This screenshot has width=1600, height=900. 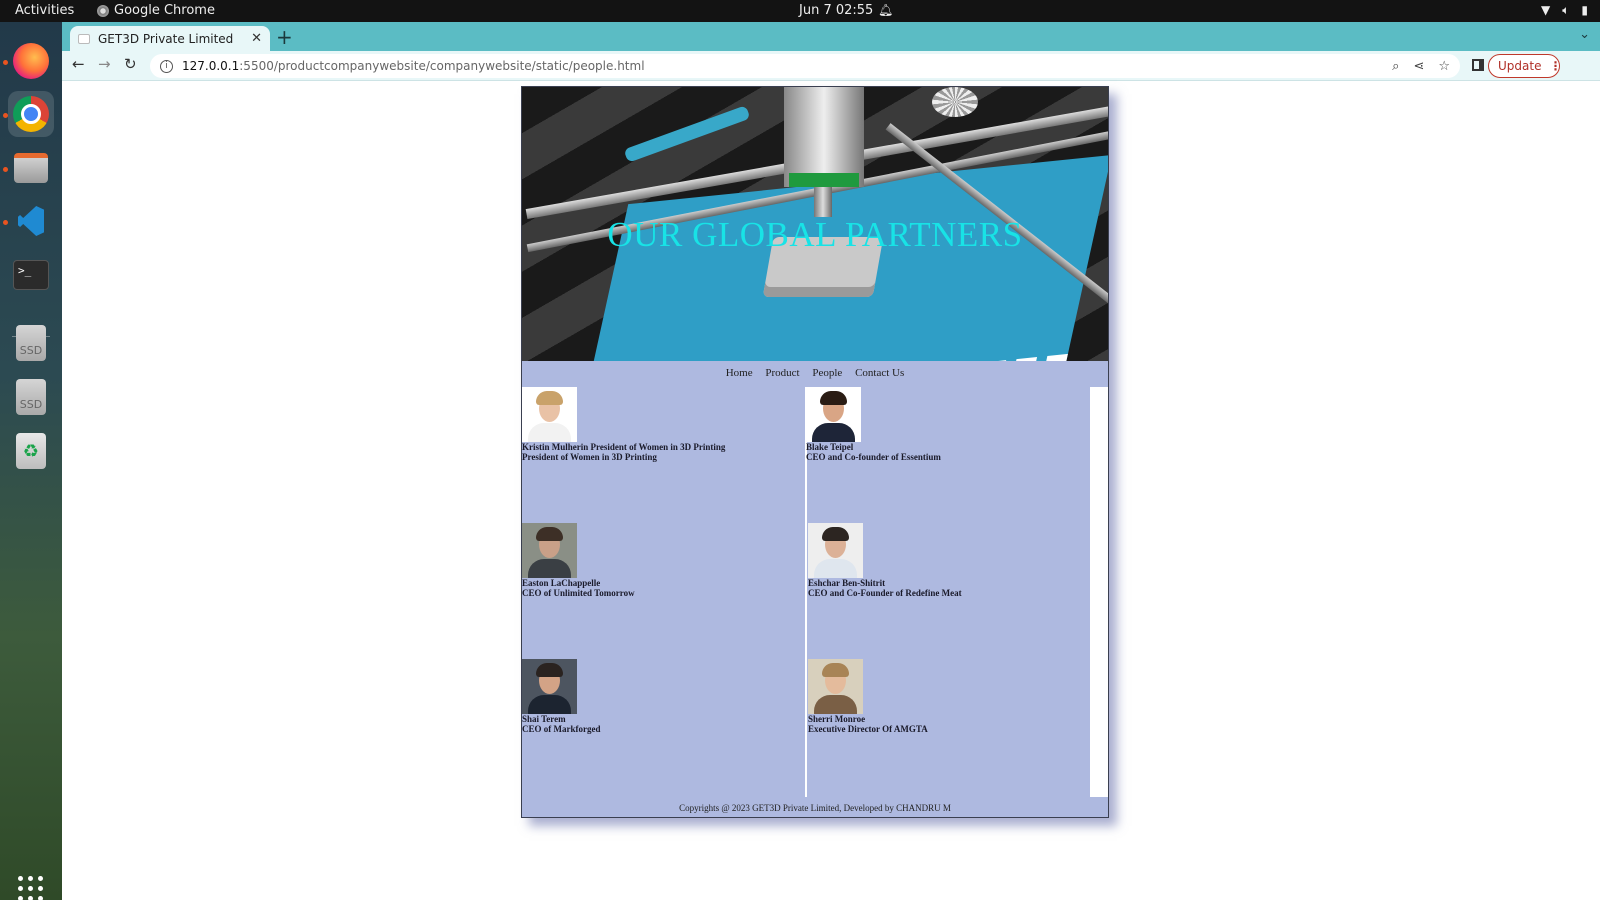 I want to click on partner-role: CEO of Unlimited Tomorrow, so click(x=578, y=593).